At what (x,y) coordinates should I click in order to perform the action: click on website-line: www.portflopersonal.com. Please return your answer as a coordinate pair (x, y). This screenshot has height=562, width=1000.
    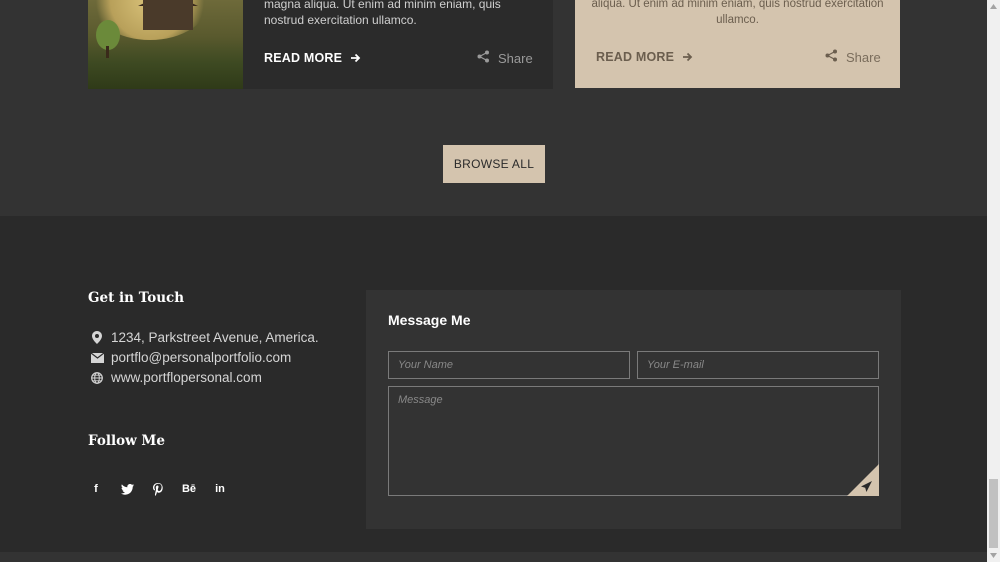
    Looking at the image, I should click on (175, 377).